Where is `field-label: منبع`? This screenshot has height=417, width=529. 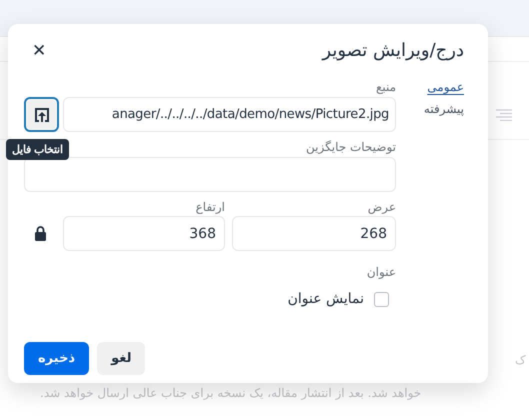 field-label: منبع is located at coordinates (386, 88).